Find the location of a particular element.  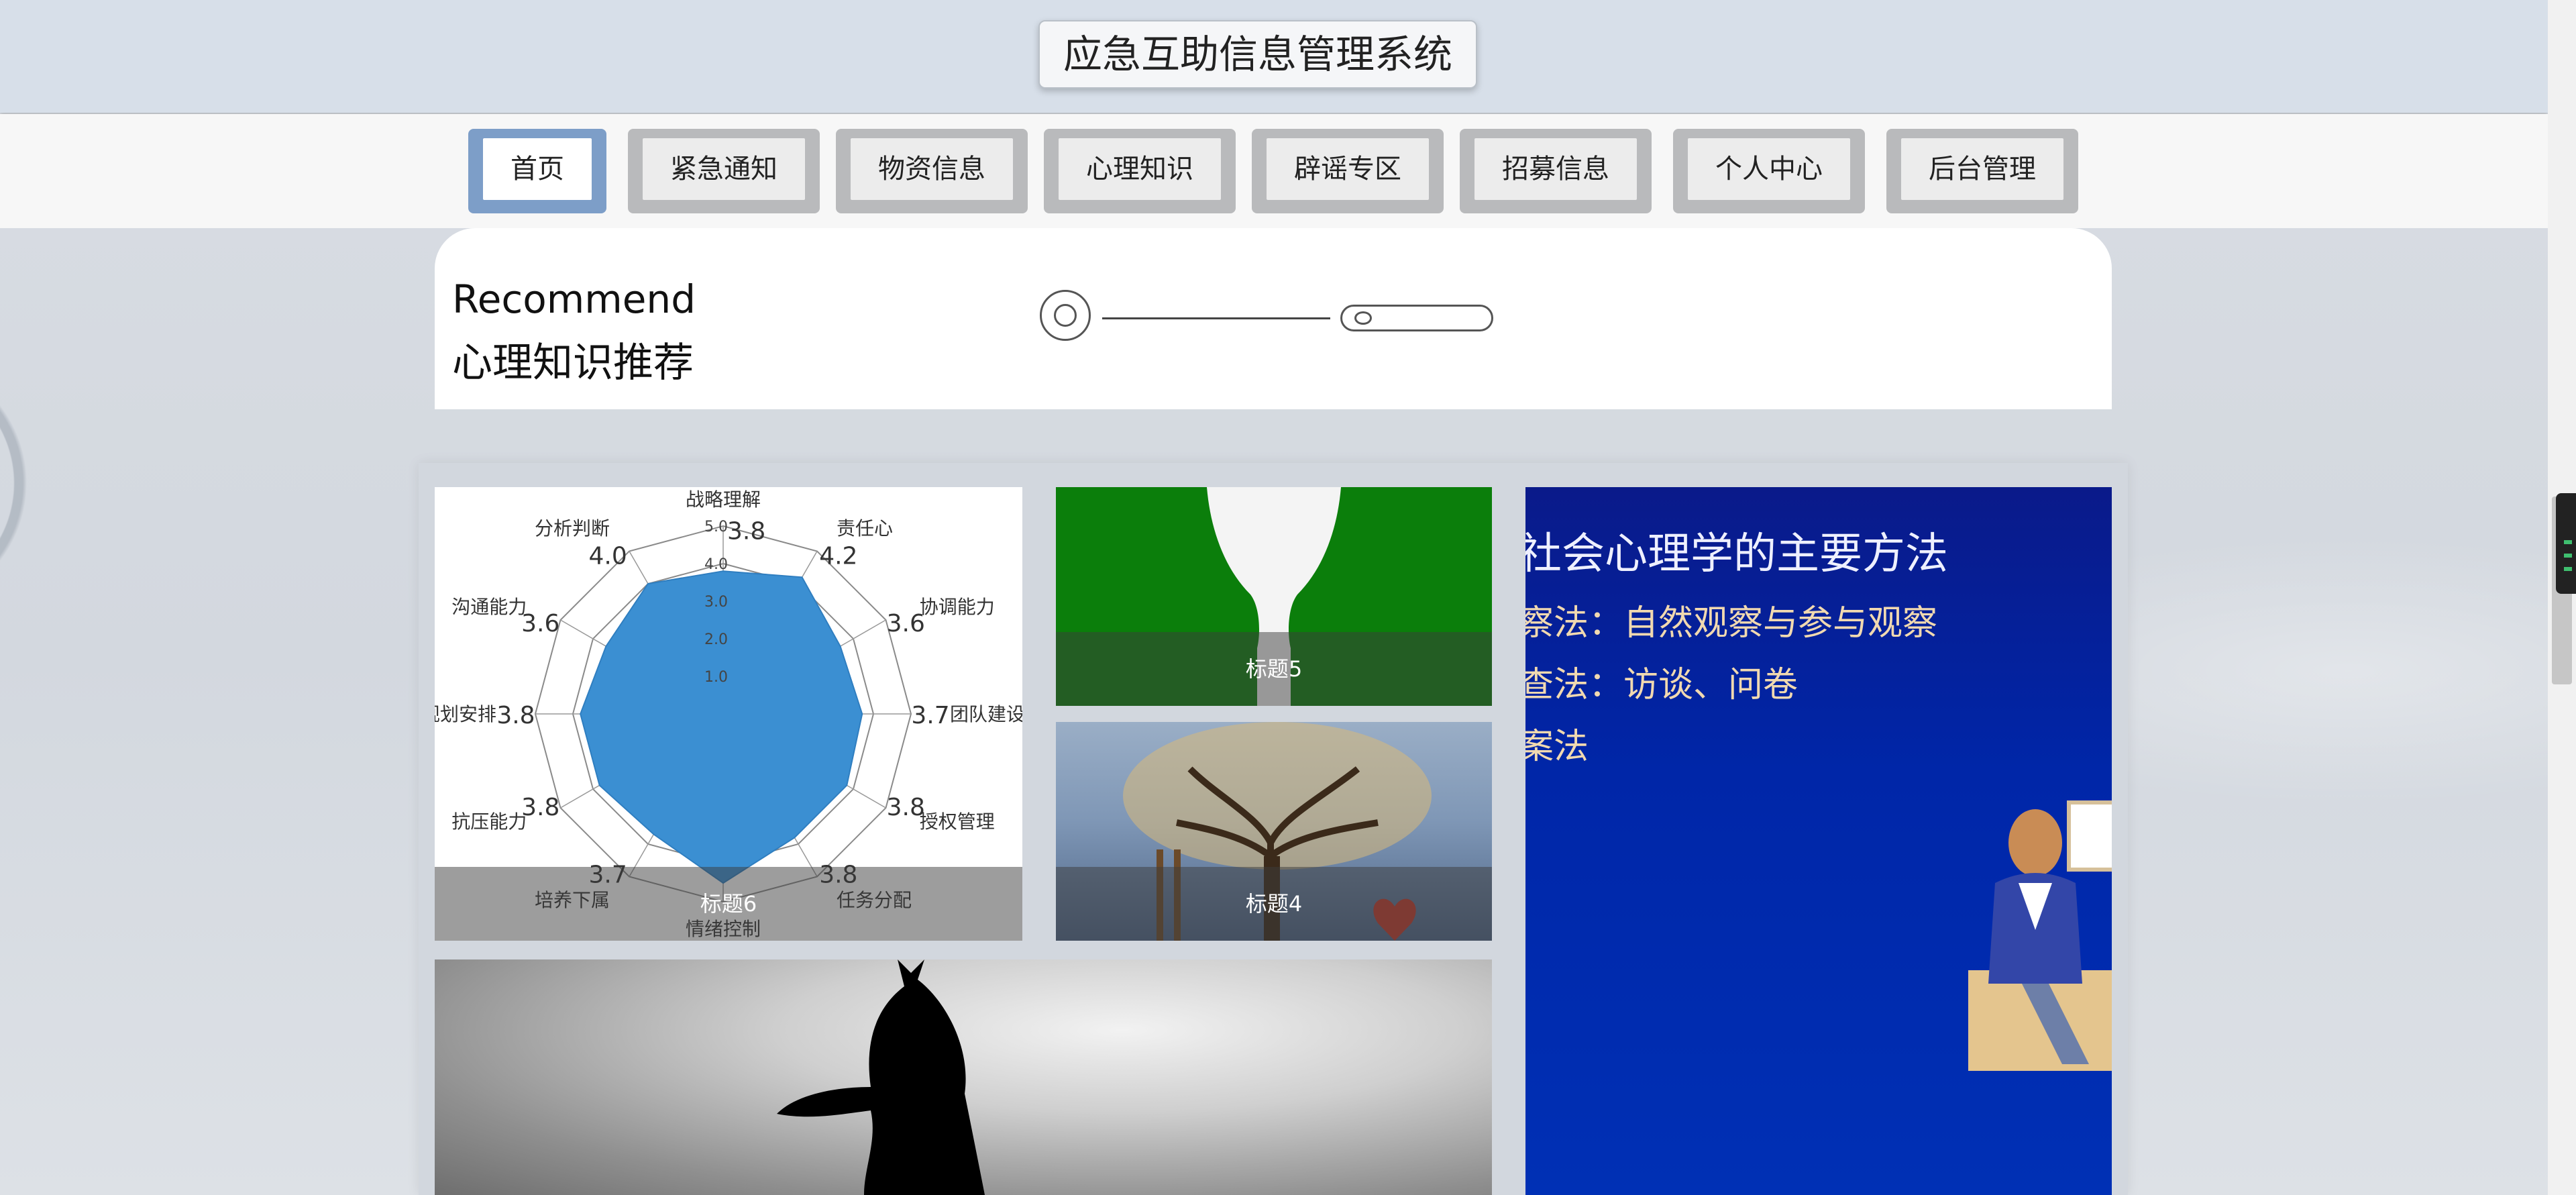

decorative-inner-ring is located at coordinates (1065, 315).